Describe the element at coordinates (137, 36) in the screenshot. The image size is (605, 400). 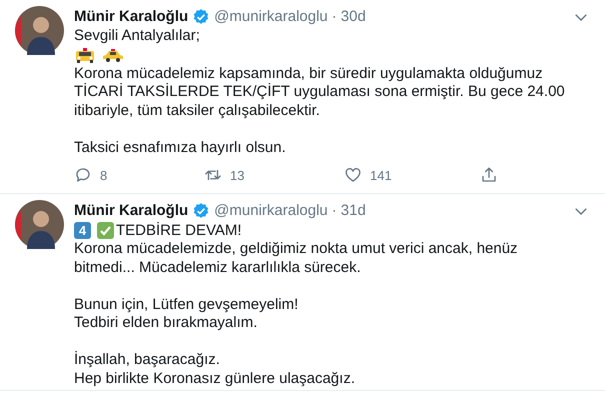
I see `tweet-text: Sevgili Antalyalılar;` at that location.